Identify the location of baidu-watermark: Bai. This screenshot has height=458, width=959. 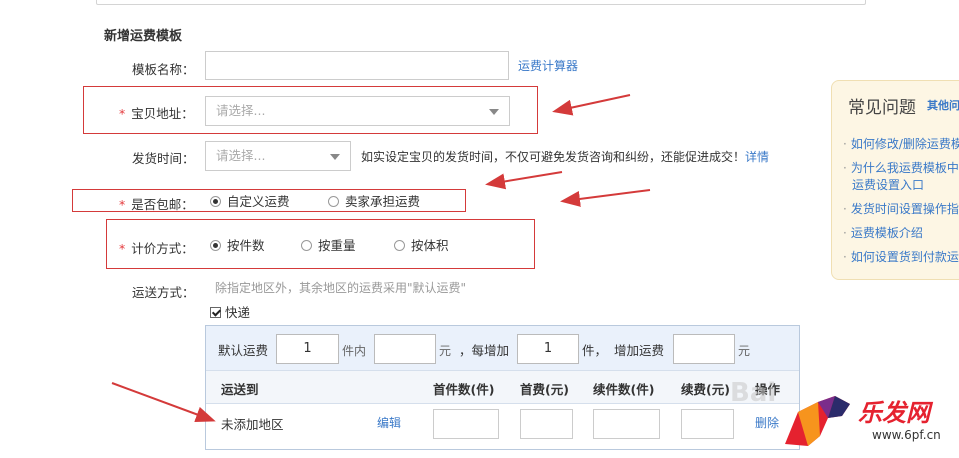
(753, 393).